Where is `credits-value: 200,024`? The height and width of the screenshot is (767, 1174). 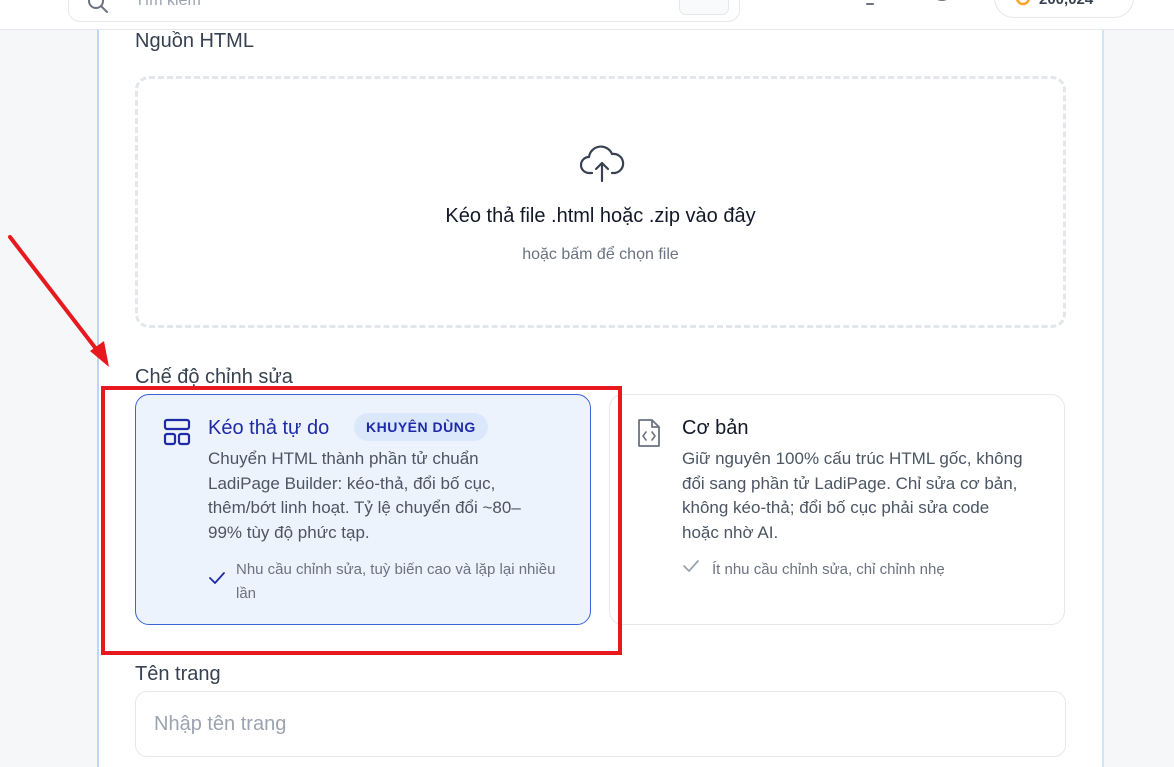 credits-value: 200,024 is located at coordinates (1066, 4).